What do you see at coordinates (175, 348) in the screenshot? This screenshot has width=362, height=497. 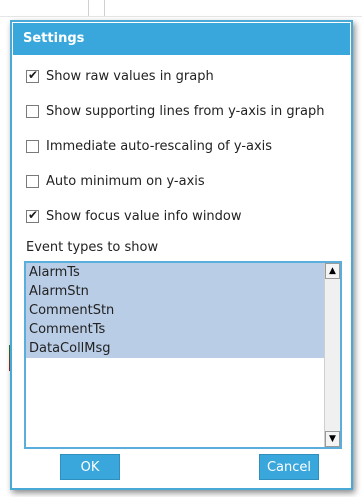 I see `list-item-data-coll-msg: DataCollMsg` at bounding box center [175, 348].